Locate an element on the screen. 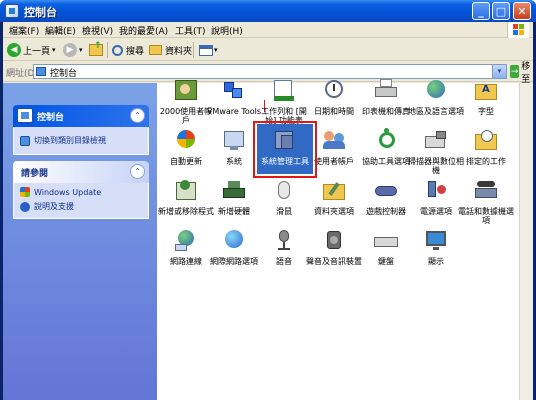 The height and width of the screenshot is (400, 536). network-connections-icon is located at coordinates (186, 241).